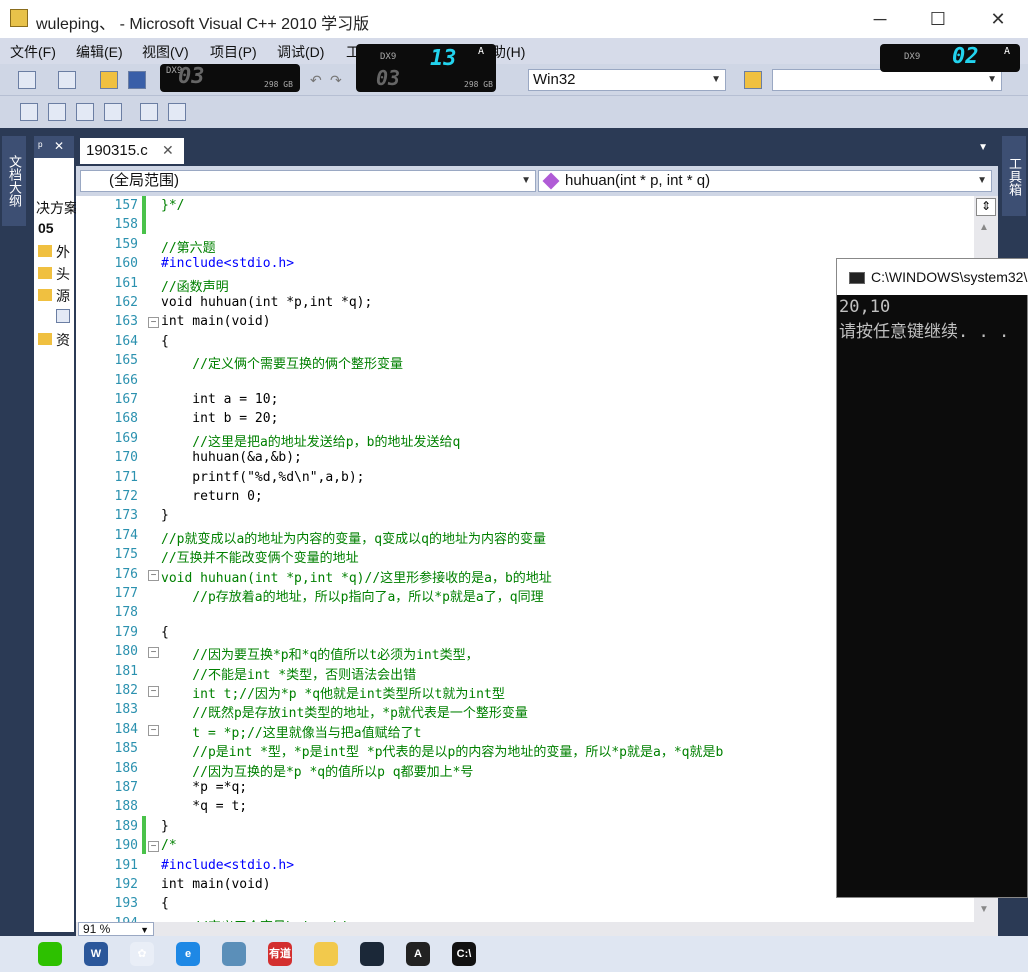 The height and width of the screenshot is (972, 1028). Describe the element at coordinates (59, 146) in the screenshot. I see `close-icon: ✕` at that location.